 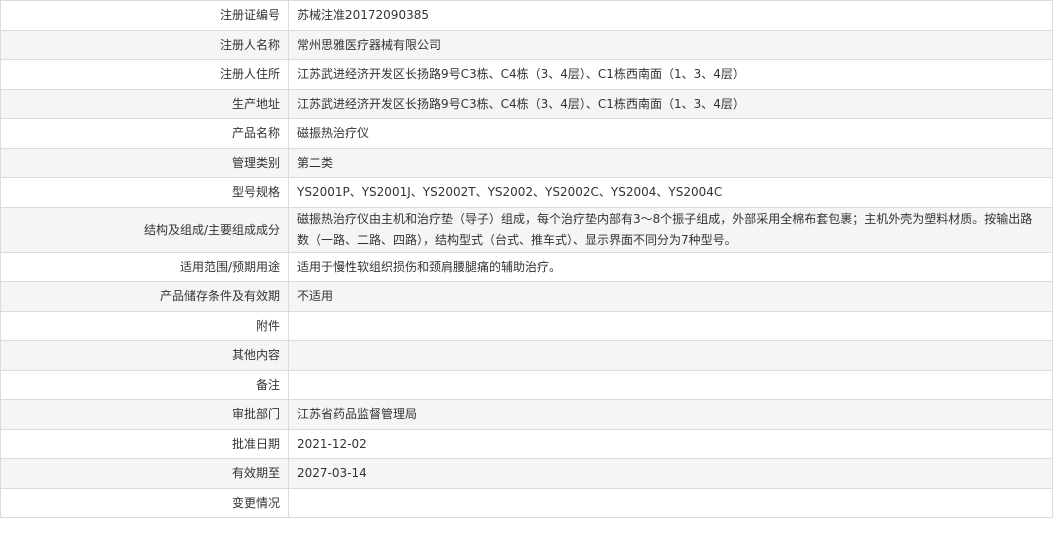 What do you see at coordinates (670, 15) in the screenshot?
I see `field-value: 苏械注准20172090385` at bounding box center [670, 15].